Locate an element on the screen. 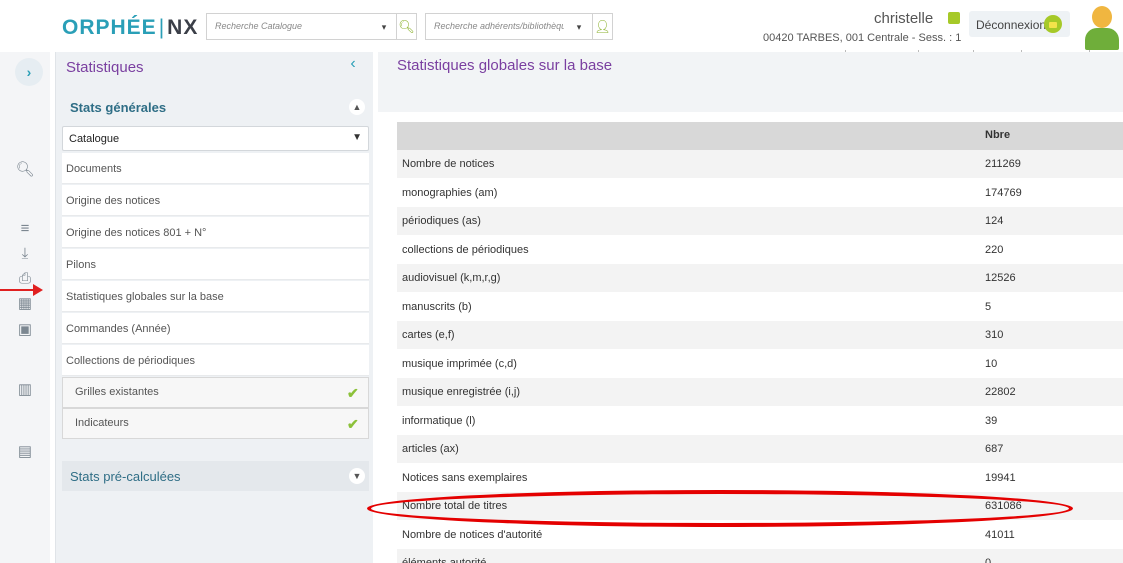 The width and height of the screenshot is (1123, 563). chart-icon: ▥ is located at coordinates (25, 390).